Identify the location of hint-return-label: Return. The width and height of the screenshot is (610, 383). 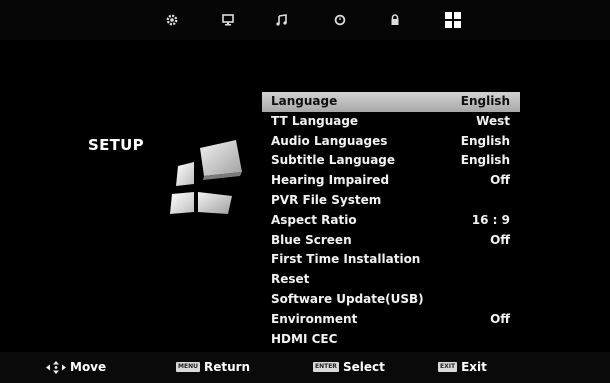
(227, 367).